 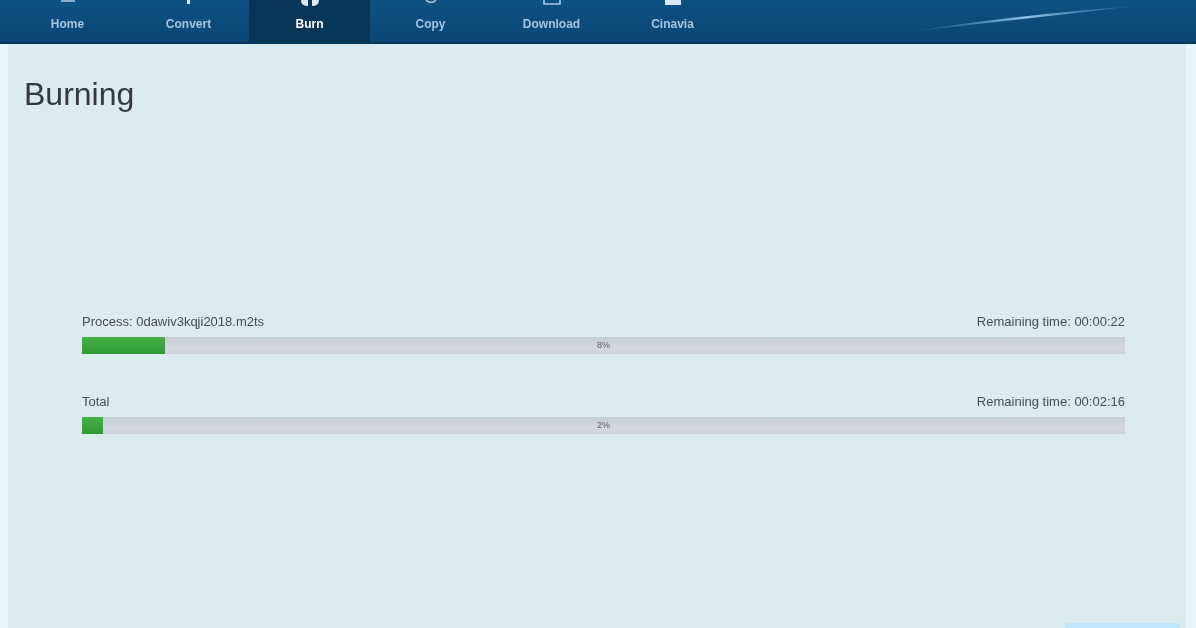 I want to click on progress-label: Process: 0dawiv3kqji2018.m2ts, so click(x=173, y=322).